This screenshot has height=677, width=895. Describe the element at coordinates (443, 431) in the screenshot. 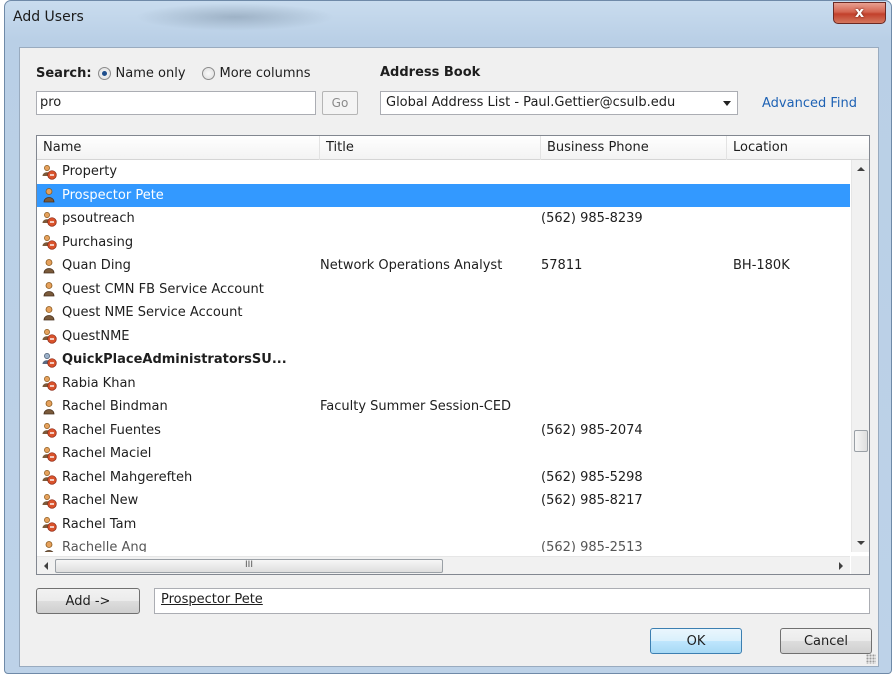

I see `list-row: Rachel Fuentes (562) 985-2074` at that location.